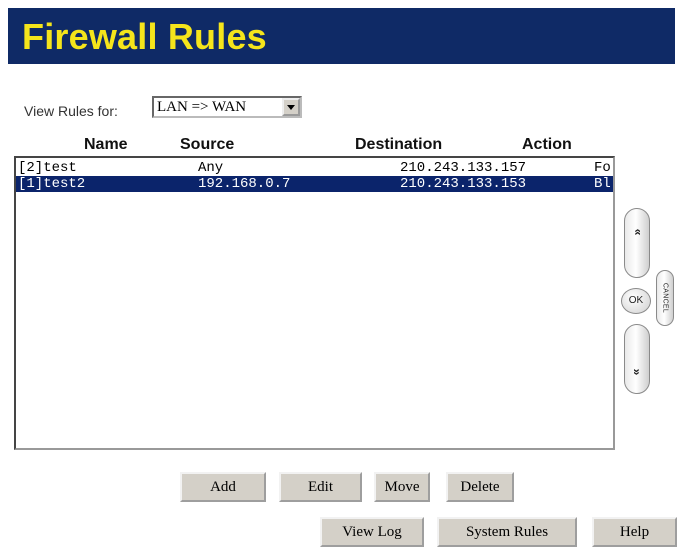  I want to click on column-header-action: Action, so click(547, 144).